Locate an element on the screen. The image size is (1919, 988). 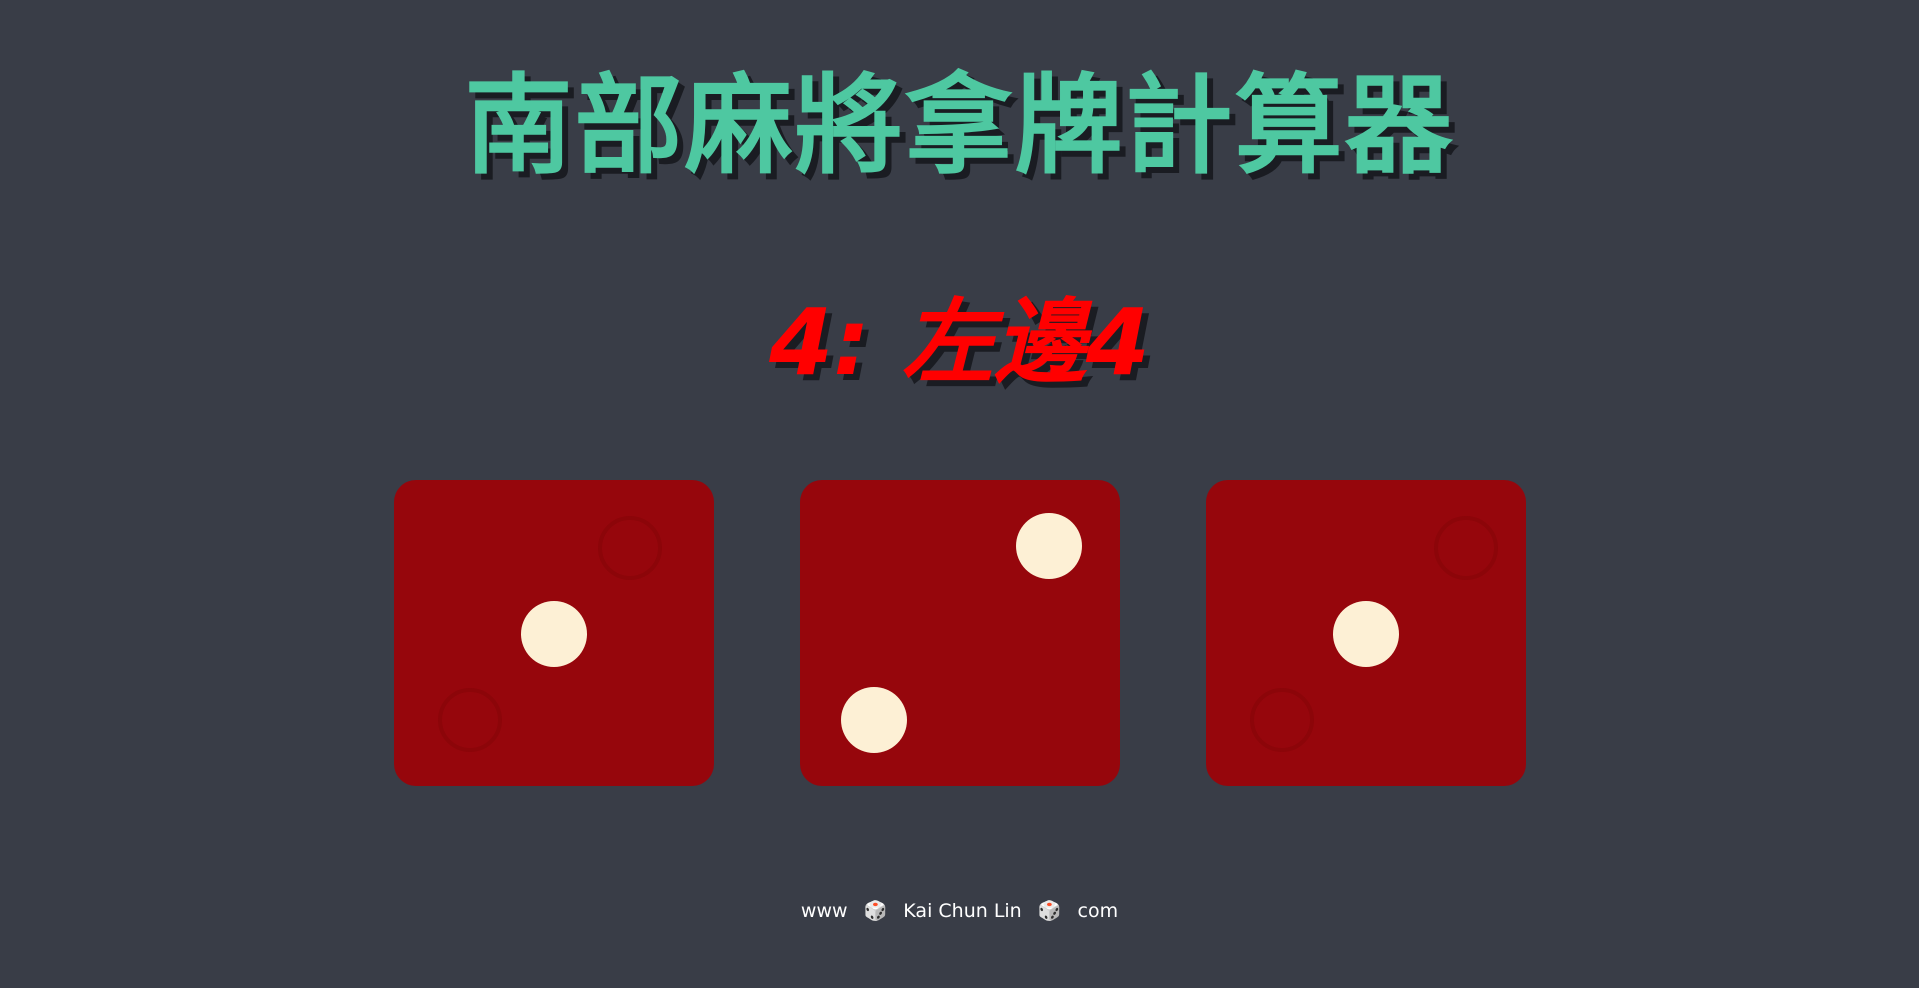
footer-suffix: com is located at coordinates (1098, 911).